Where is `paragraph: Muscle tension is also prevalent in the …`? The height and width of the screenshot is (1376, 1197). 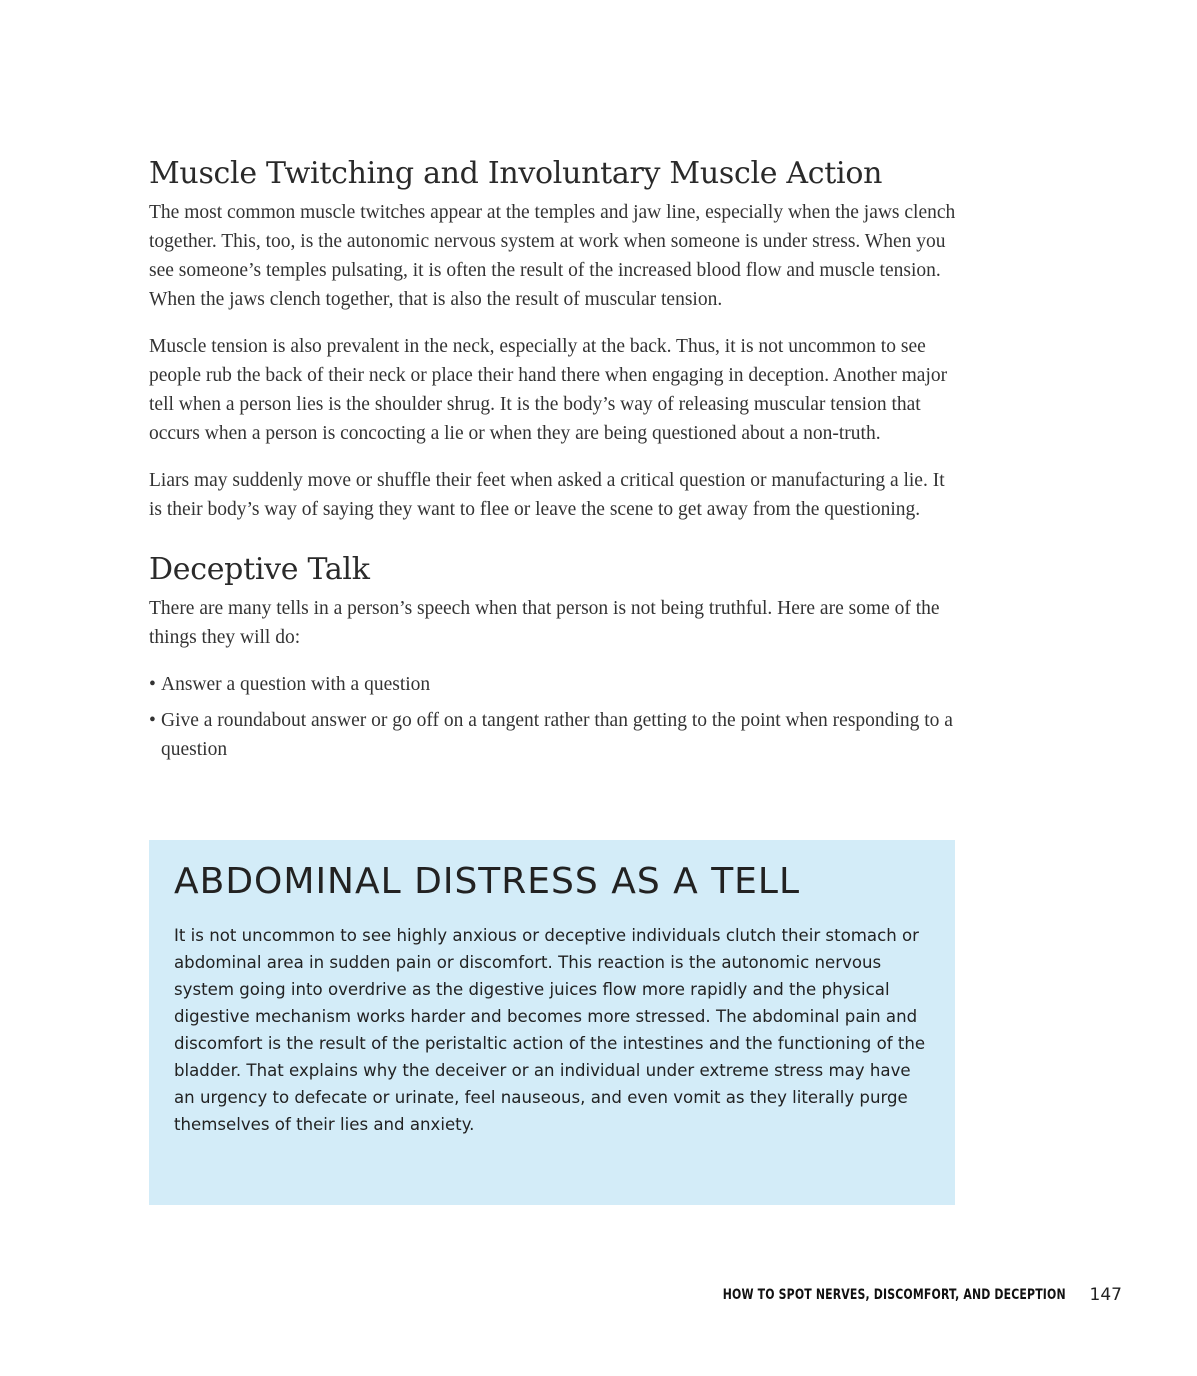
paragraph: Muscle tension is also prevalent in the … is located at coordinates (548, 390).